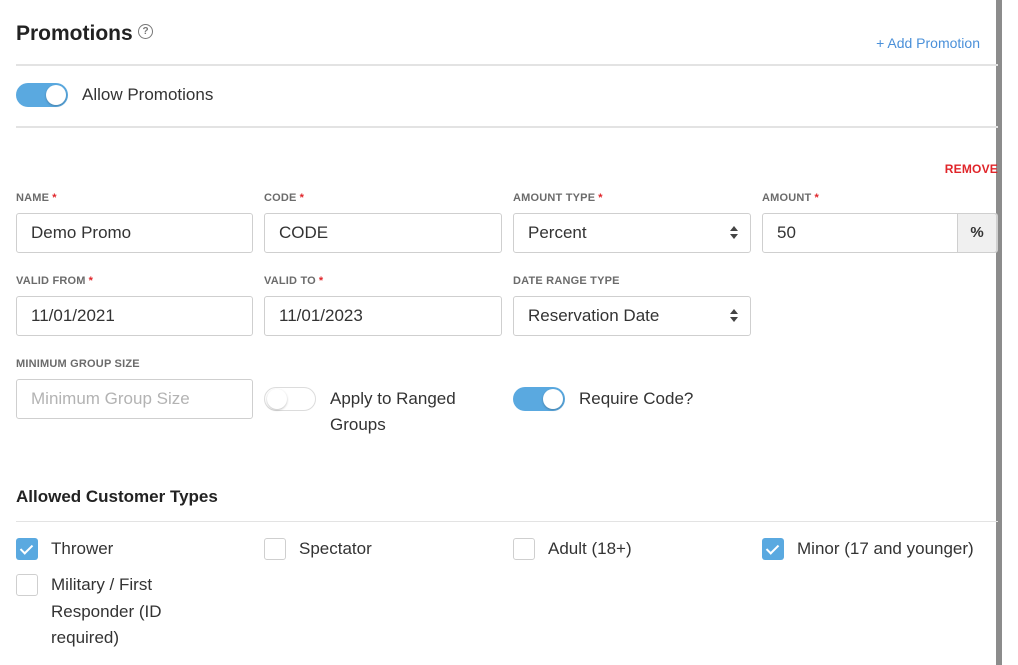 The height and width of the screenshot is (665, 1018). I want to click on allow-promotions-toggle, so click(42, 95).